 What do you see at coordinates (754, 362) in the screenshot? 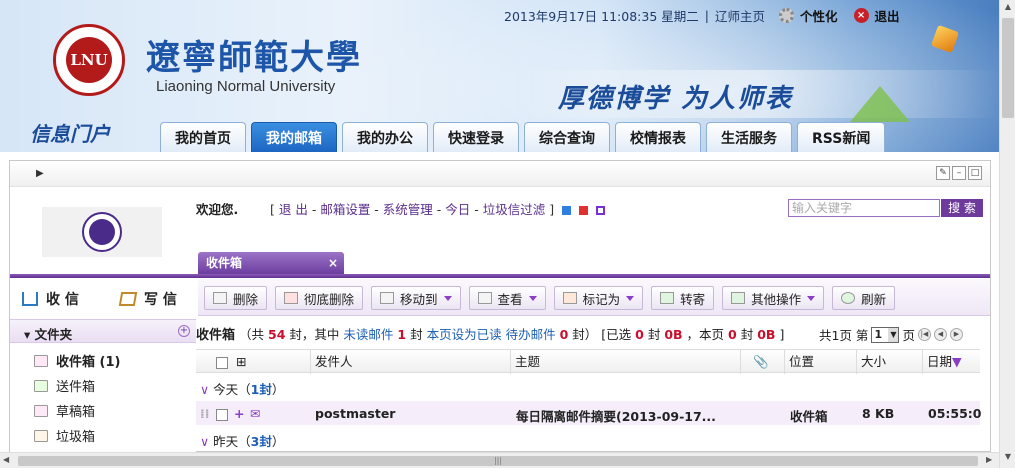
I see `attachment-column-icon: 📎` at bounding box center [754, 362].